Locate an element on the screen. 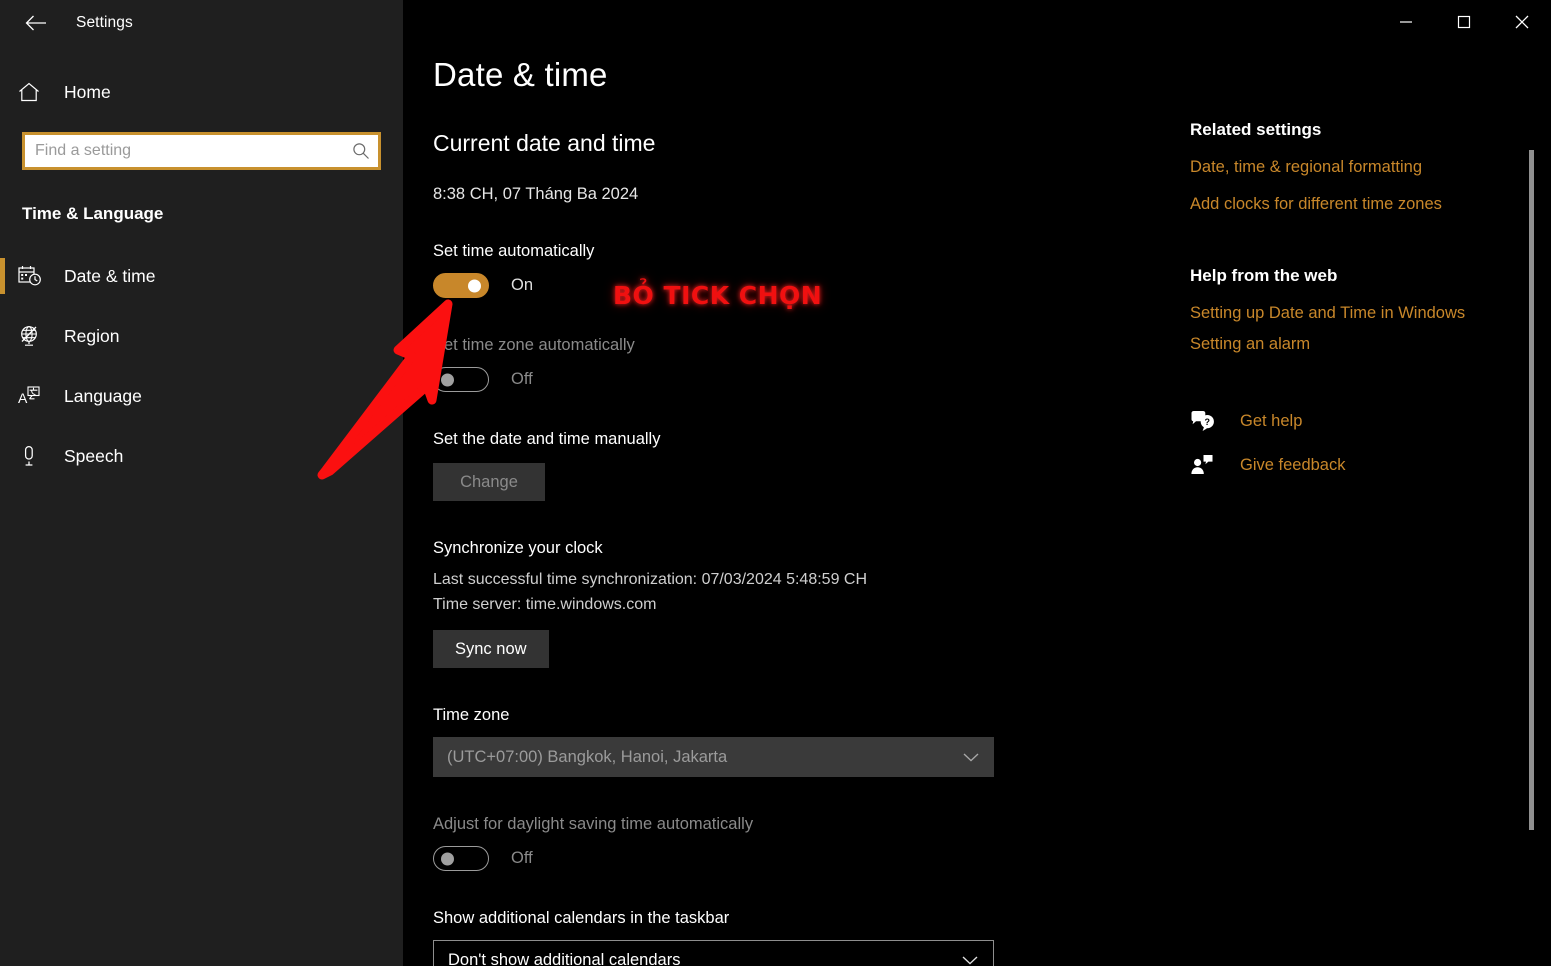 This screenshot has height=966, width=1551. calendar-clock-icon is located at coordinates (35, 276).